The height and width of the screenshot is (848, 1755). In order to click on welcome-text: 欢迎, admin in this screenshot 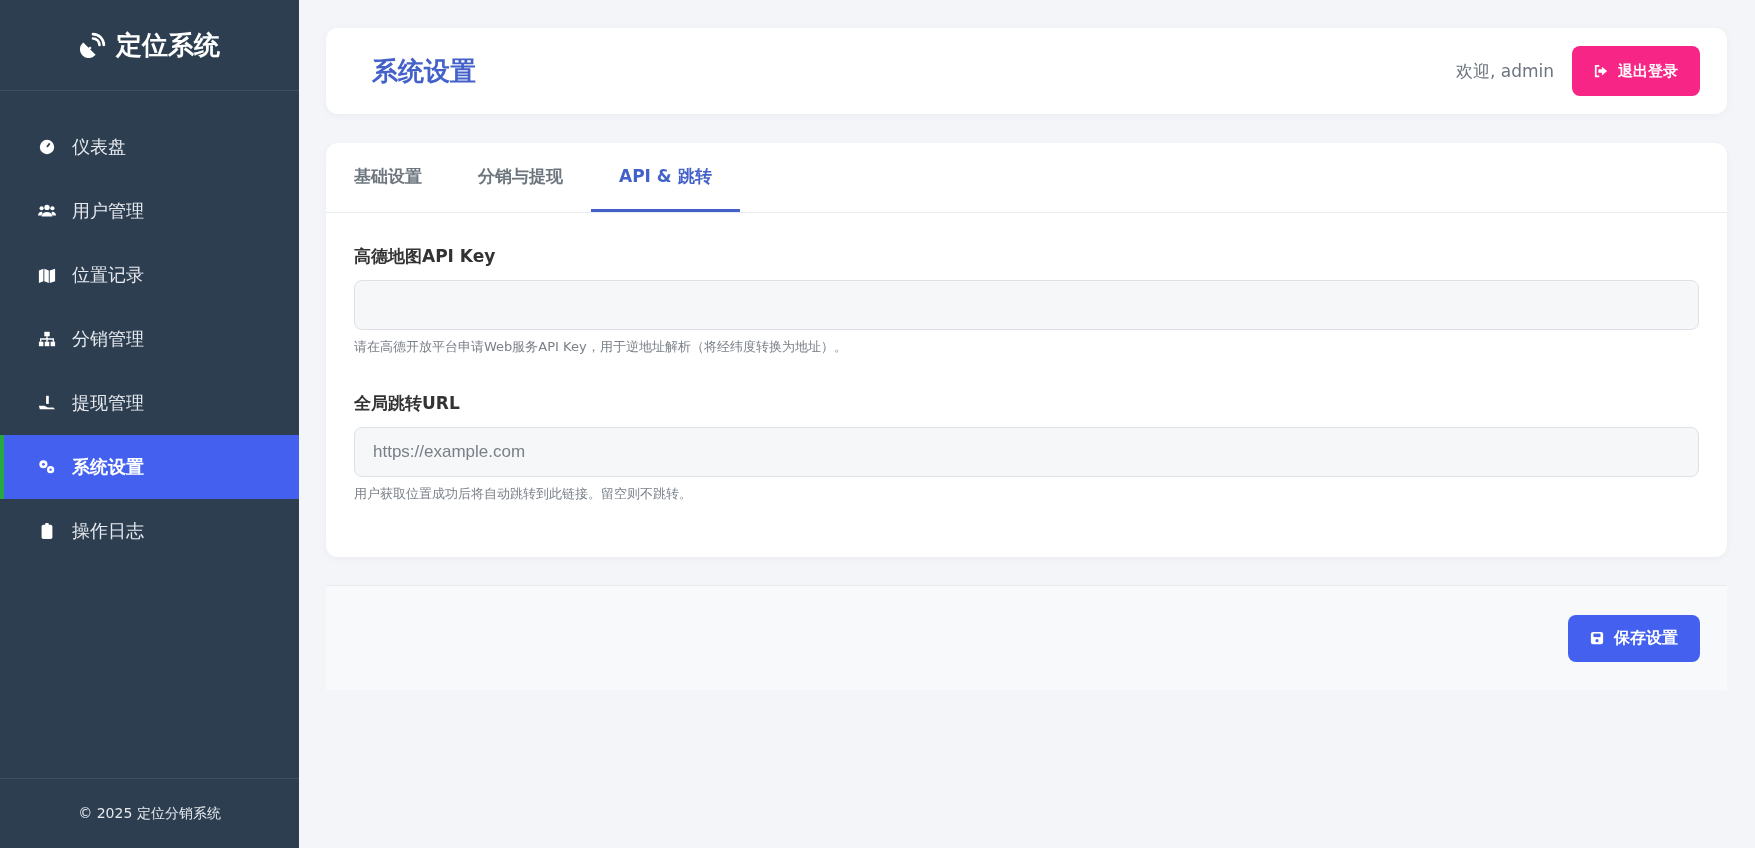, I will do `click(1504, 71)`.